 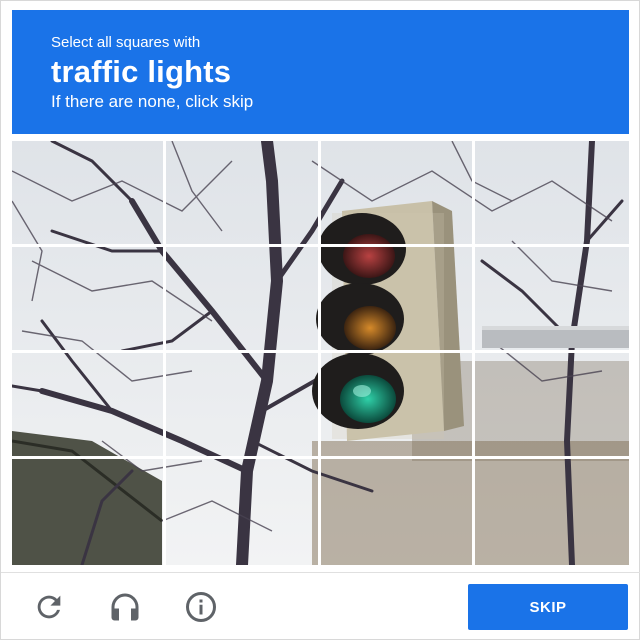 I want to click on reload-icon, so click(x=49, y=607).